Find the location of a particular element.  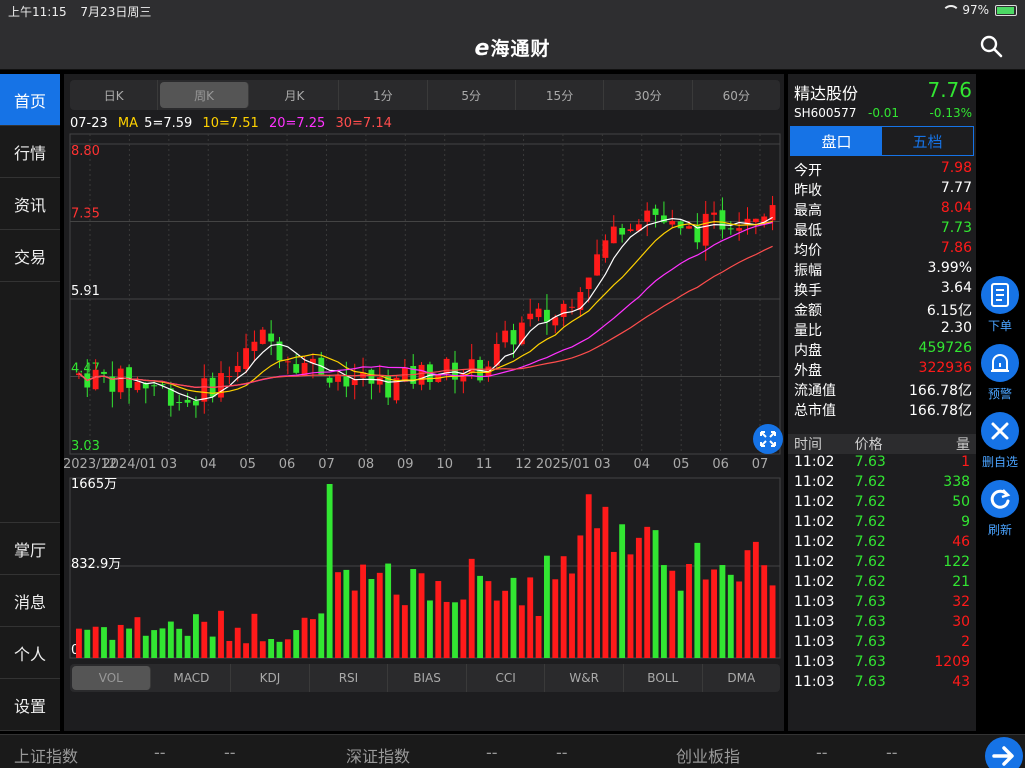

expand-chart-button is located at coordinates (768, 439).